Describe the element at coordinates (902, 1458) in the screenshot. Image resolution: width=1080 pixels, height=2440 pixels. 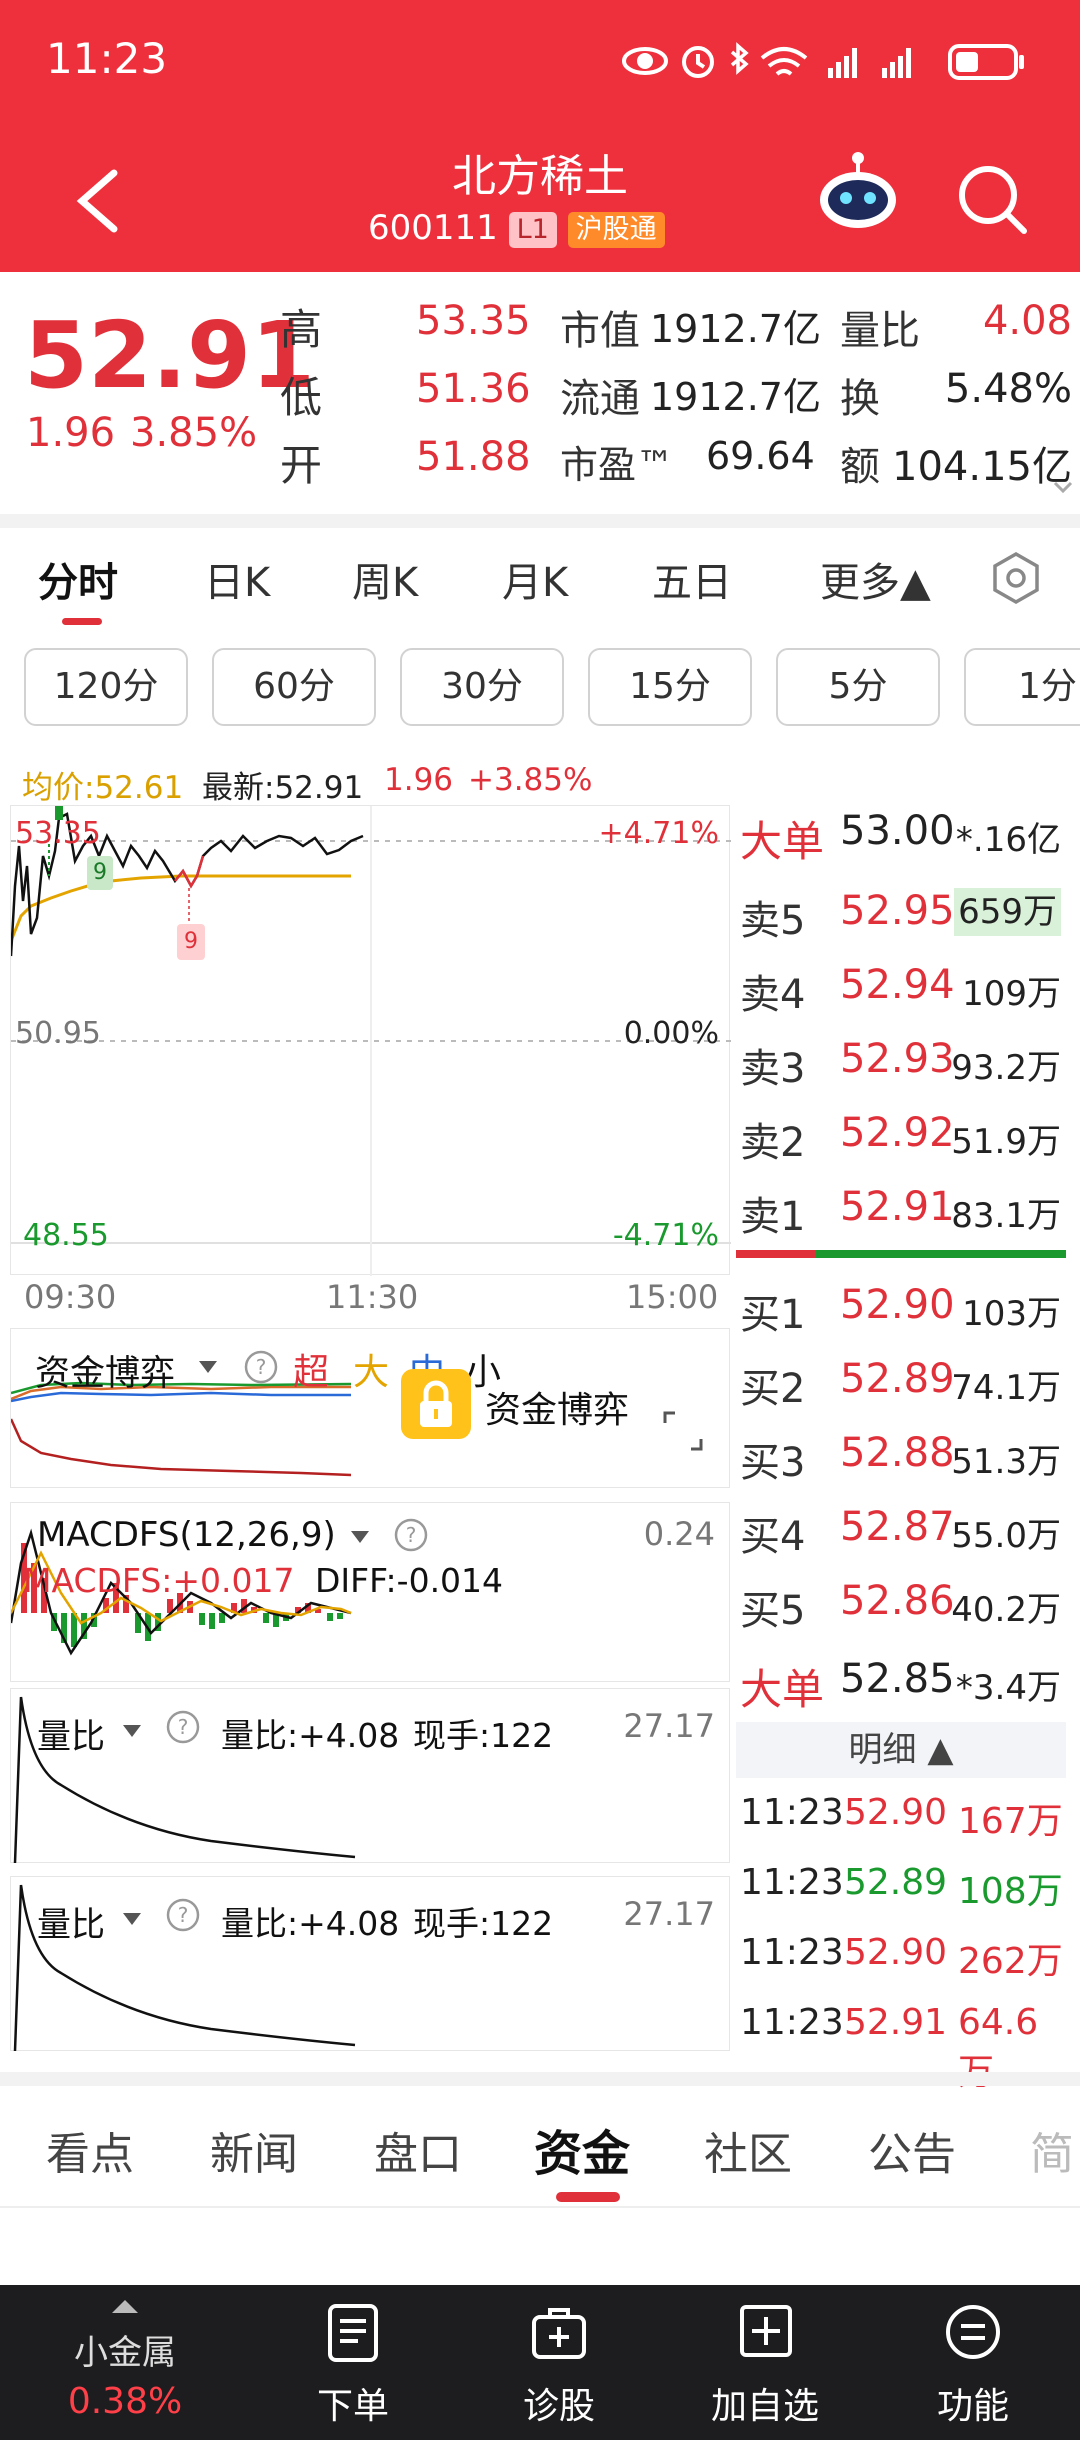
I see `buy-3: 买3 52.88 51.3万` at that location.